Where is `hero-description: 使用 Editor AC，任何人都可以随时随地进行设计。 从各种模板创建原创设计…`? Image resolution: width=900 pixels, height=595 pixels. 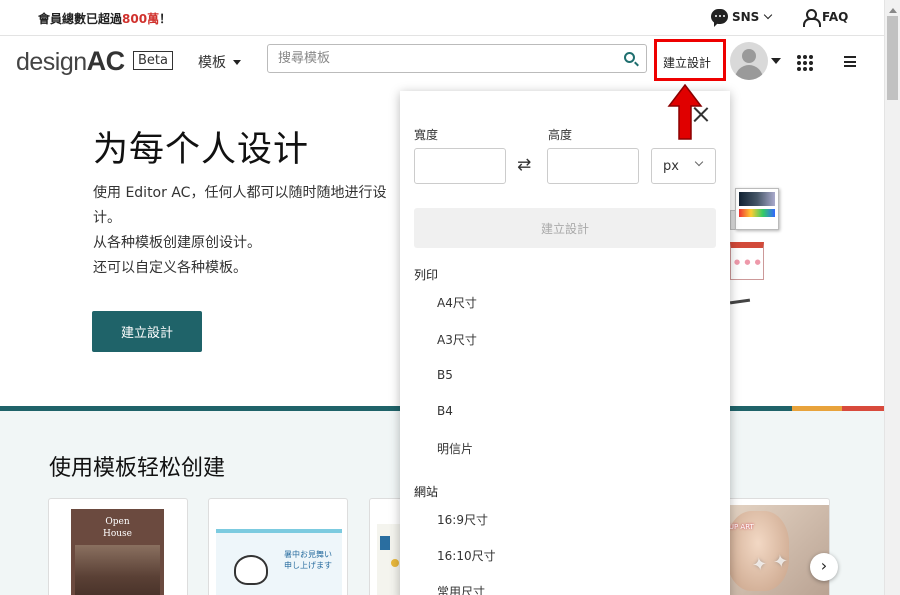 hero-description: 使用 Editor AC，任何人都可以随时随地进行设计。 从各种模板创建原创设计… is located at coordinates (248, 231).